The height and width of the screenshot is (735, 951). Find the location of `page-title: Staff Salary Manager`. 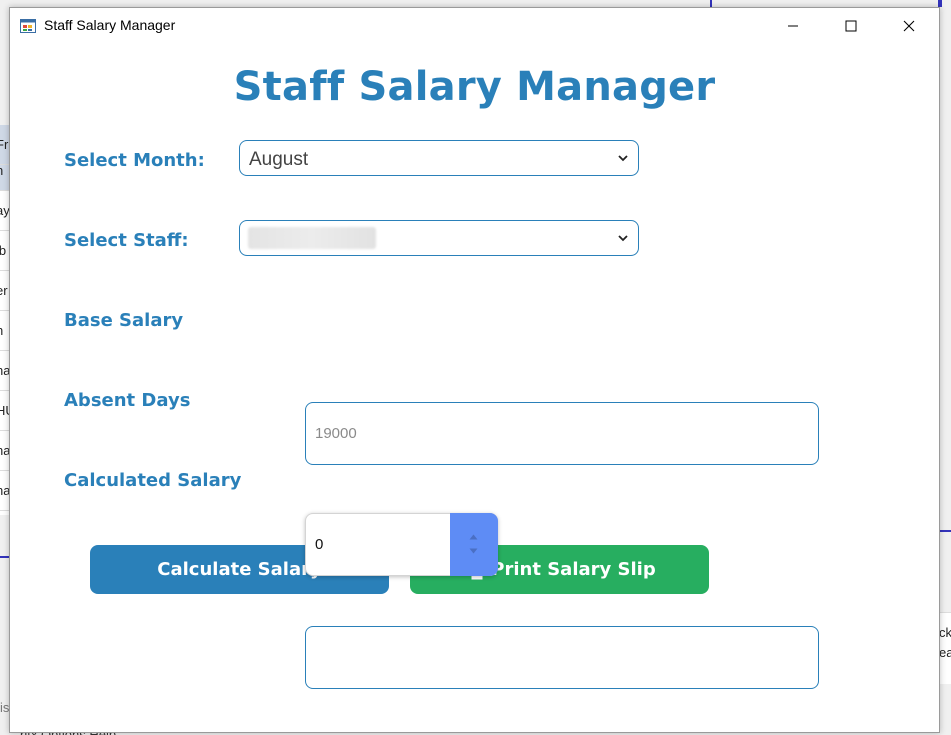

page-title: Staff Salary Manager is located at coordinates (474, 87).